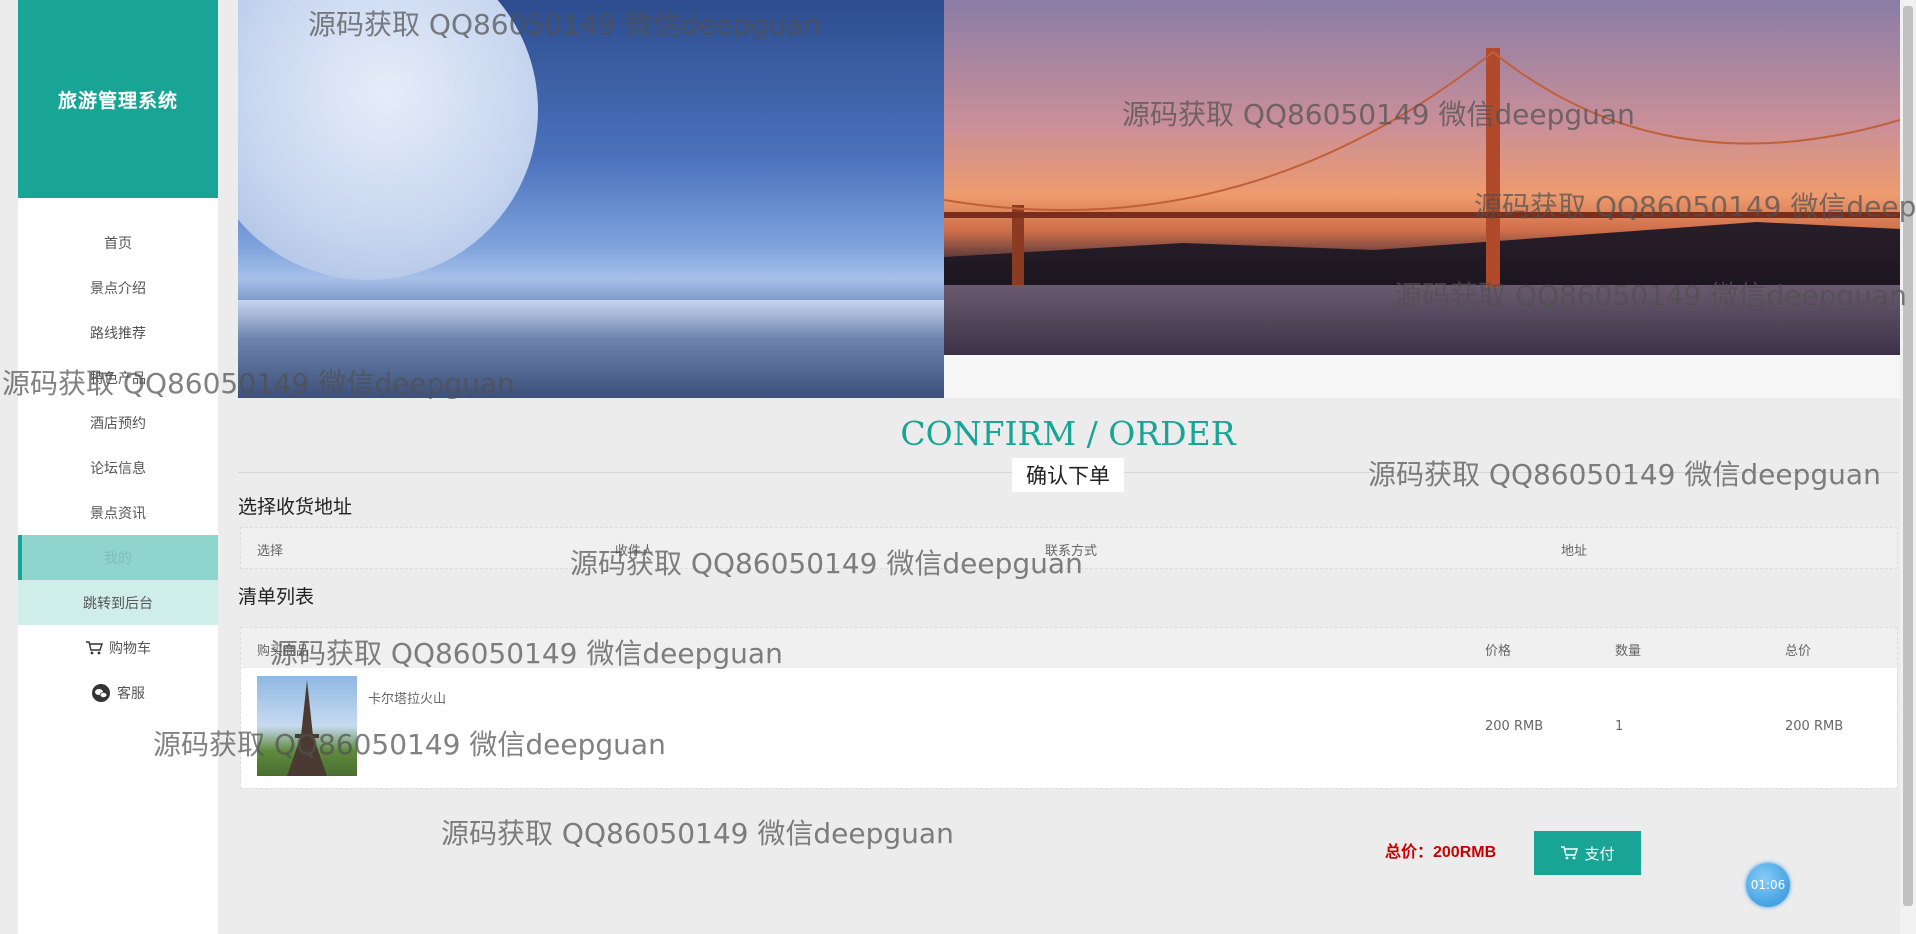 This screenshot has width=1916, height=934. I want to click on product-price: 200 RMB, so click(1514, 726).